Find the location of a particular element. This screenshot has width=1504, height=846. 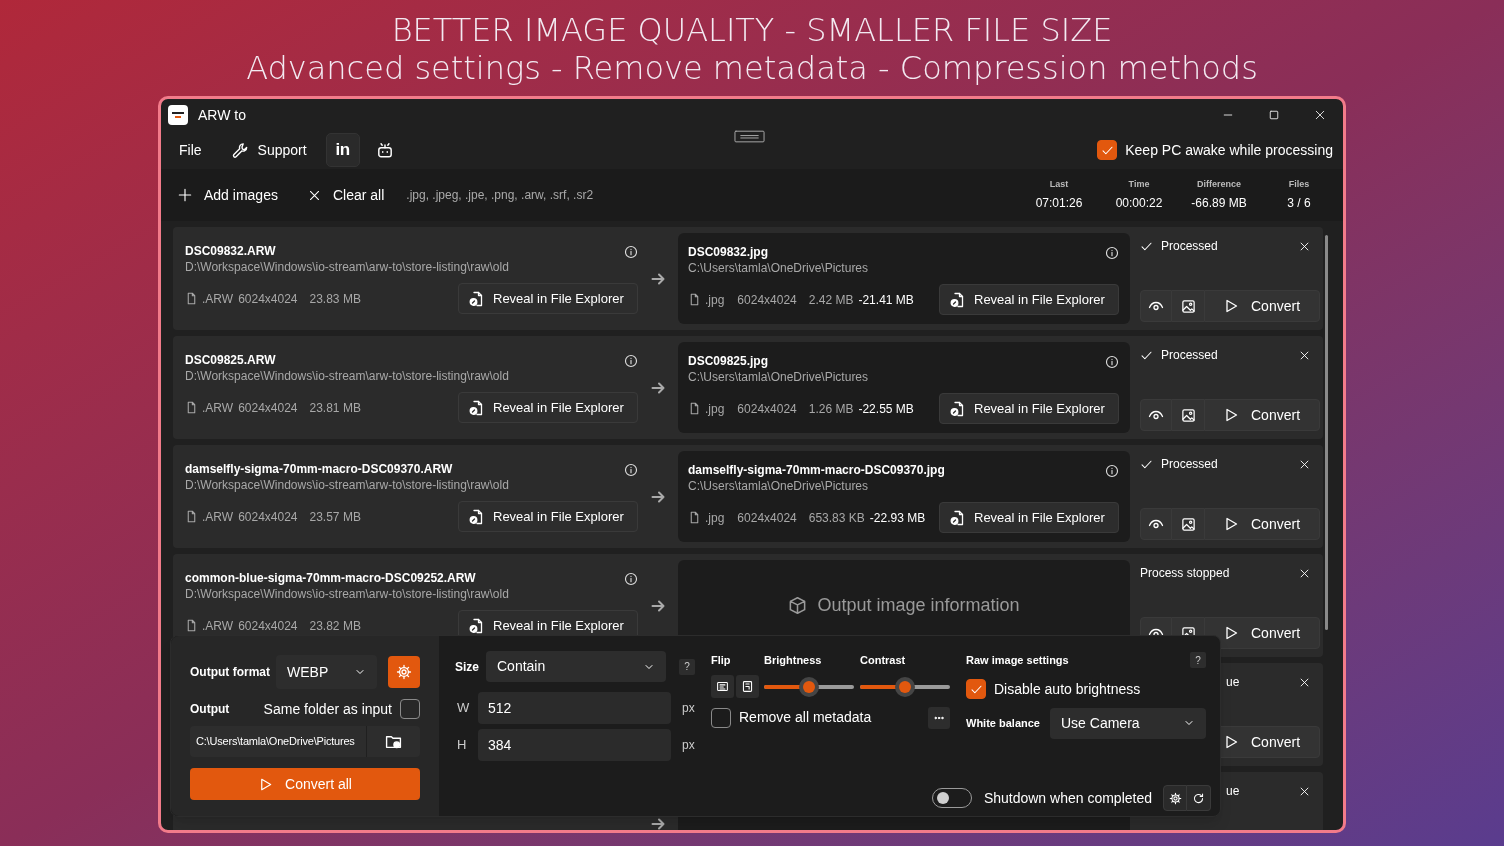

reset-button is located at coordinates (1199, 798).